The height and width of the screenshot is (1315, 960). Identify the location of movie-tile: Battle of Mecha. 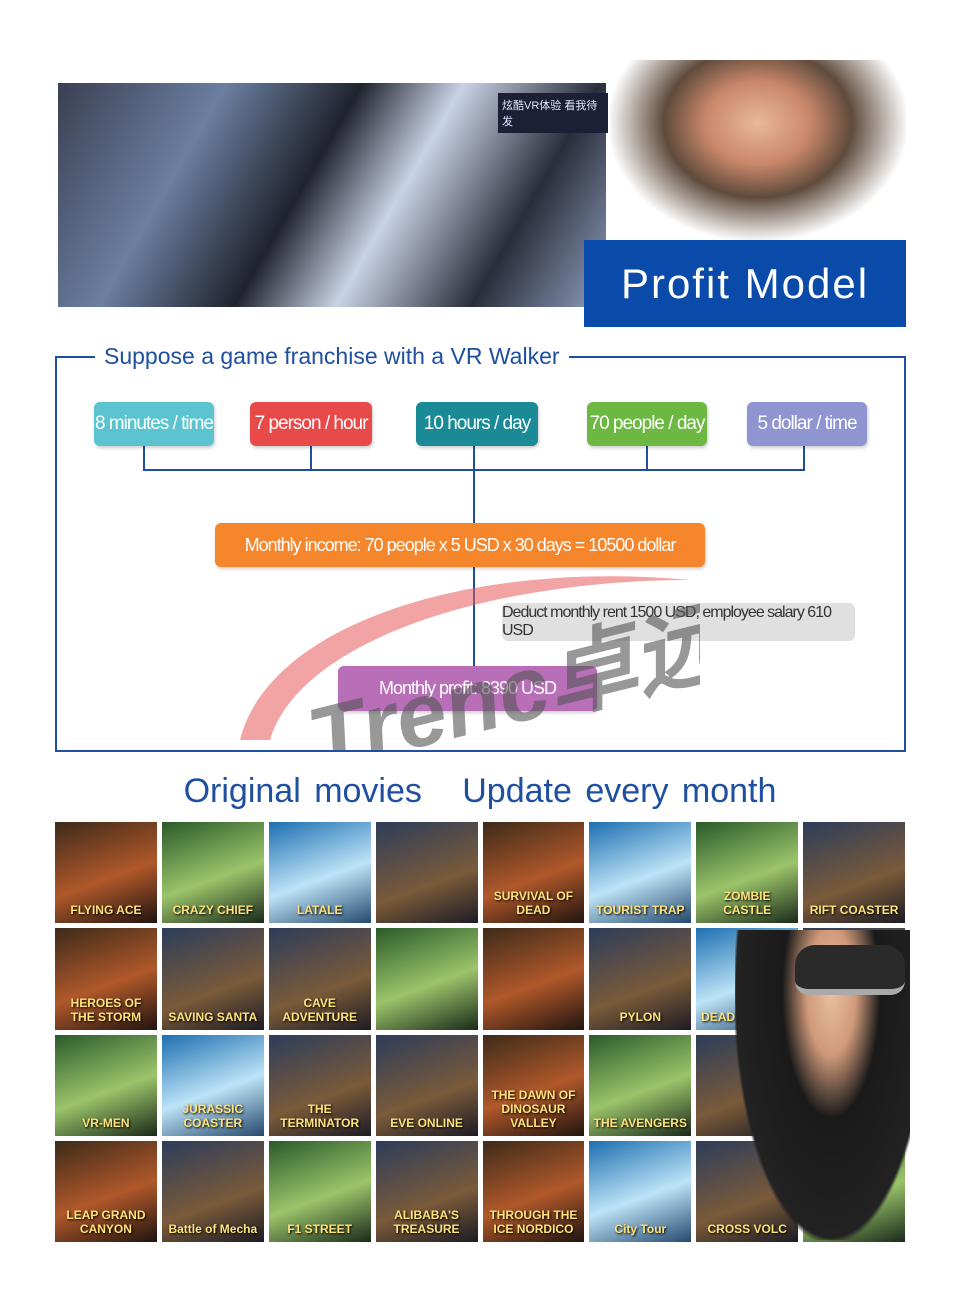
(212, 1191).